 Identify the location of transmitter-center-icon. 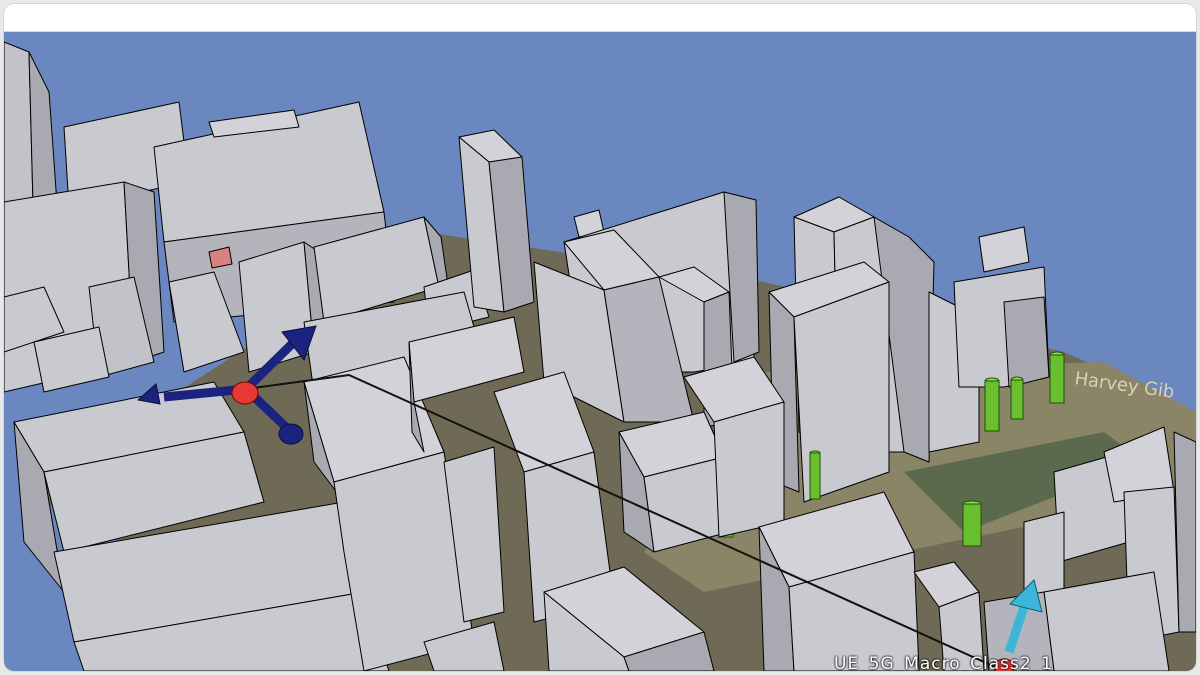
(245, 393).